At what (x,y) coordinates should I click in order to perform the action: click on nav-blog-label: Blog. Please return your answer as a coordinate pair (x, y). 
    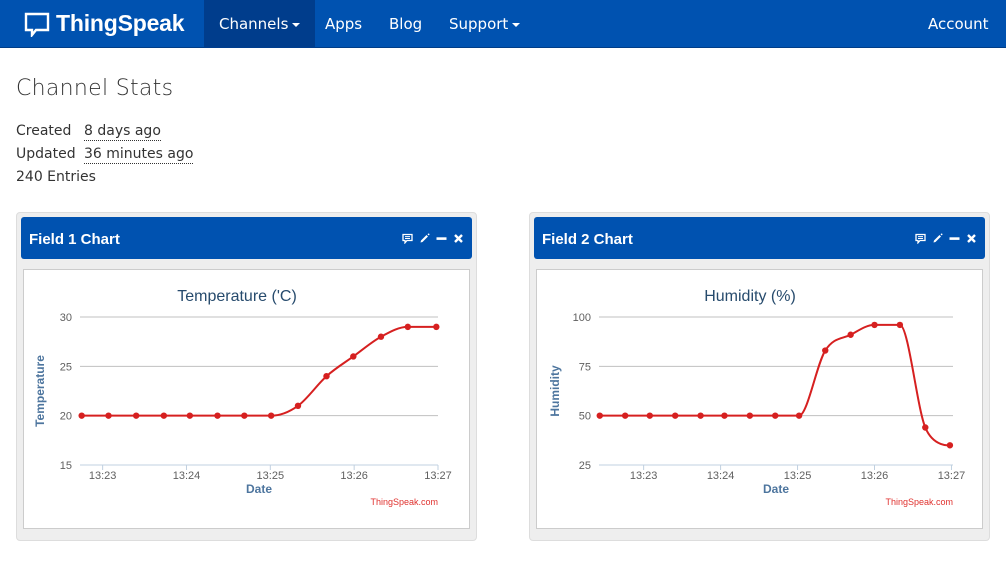
    Looking at the image, I should click on (406, 24).